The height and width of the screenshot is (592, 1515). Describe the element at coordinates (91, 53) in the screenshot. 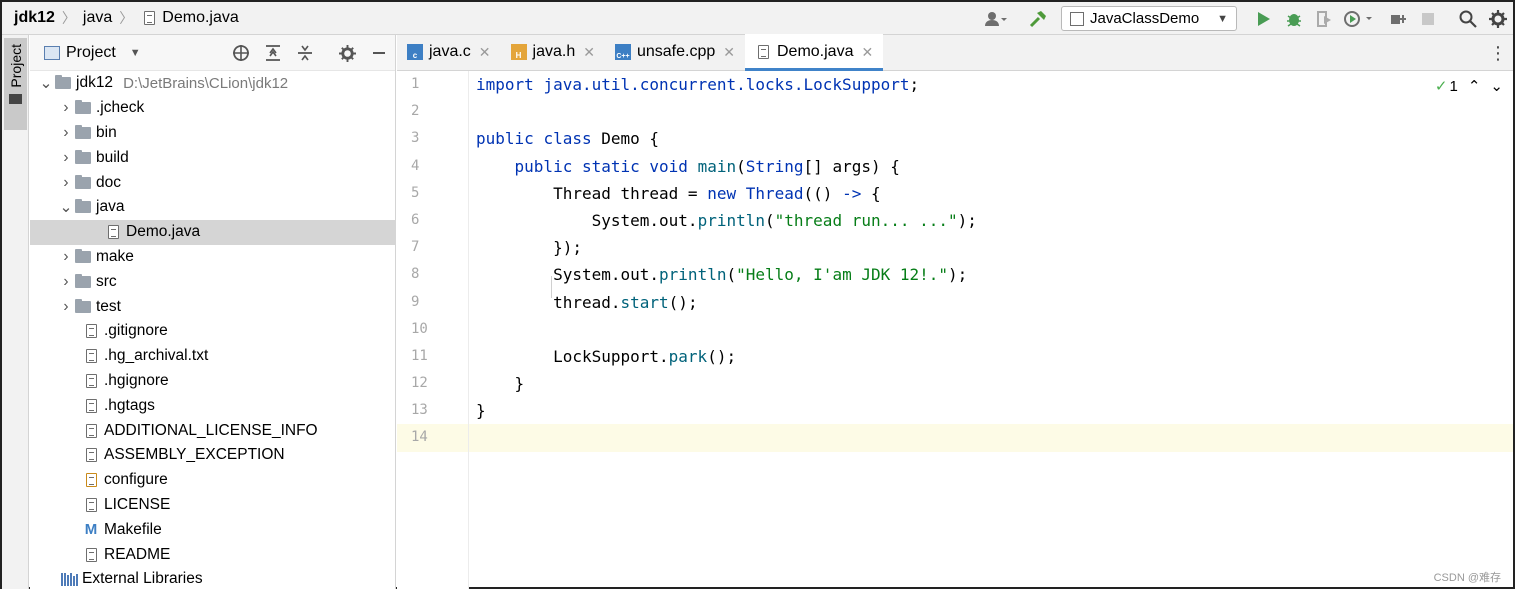

I see `project-view-selector: Project` at that location.